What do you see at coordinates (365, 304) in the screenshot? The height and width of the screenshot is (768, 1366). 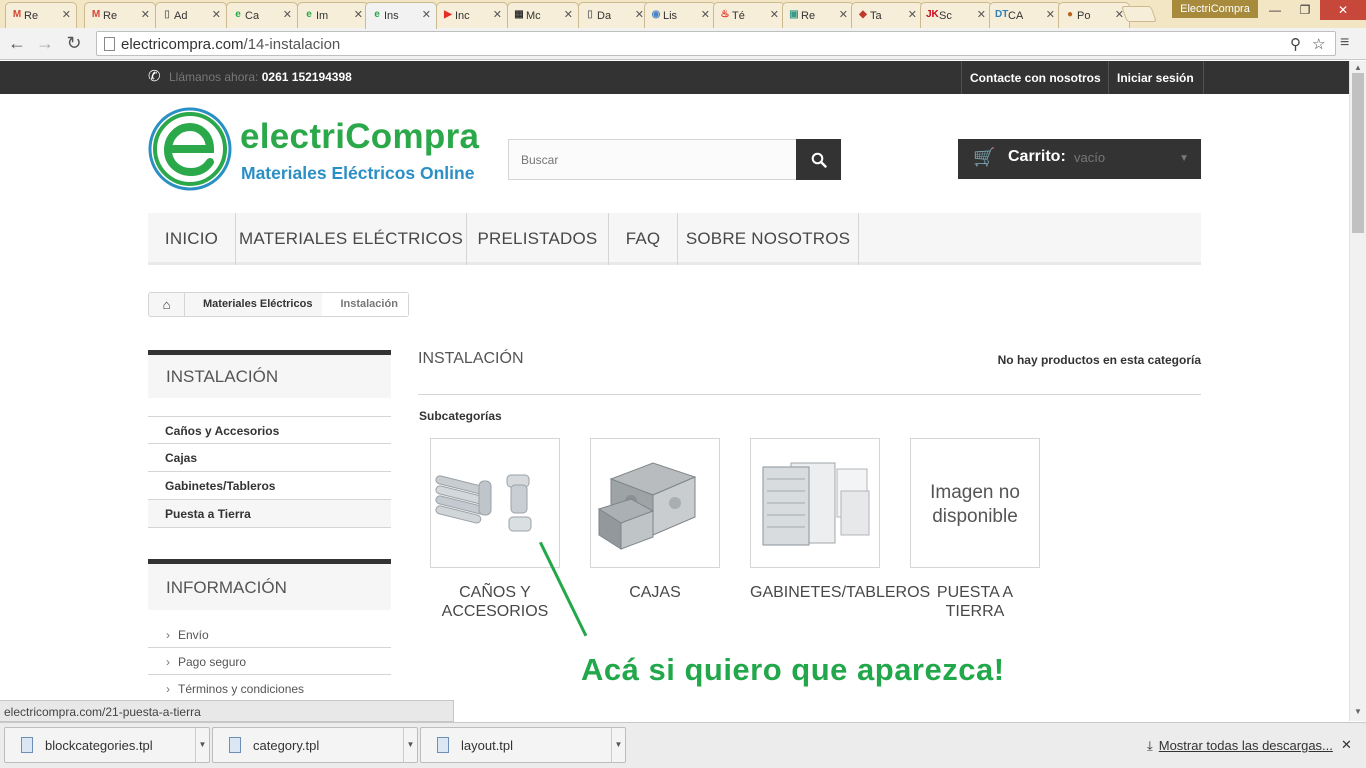 I see `breadcrumb-current: Instalación` at bounding box center [365, 304].